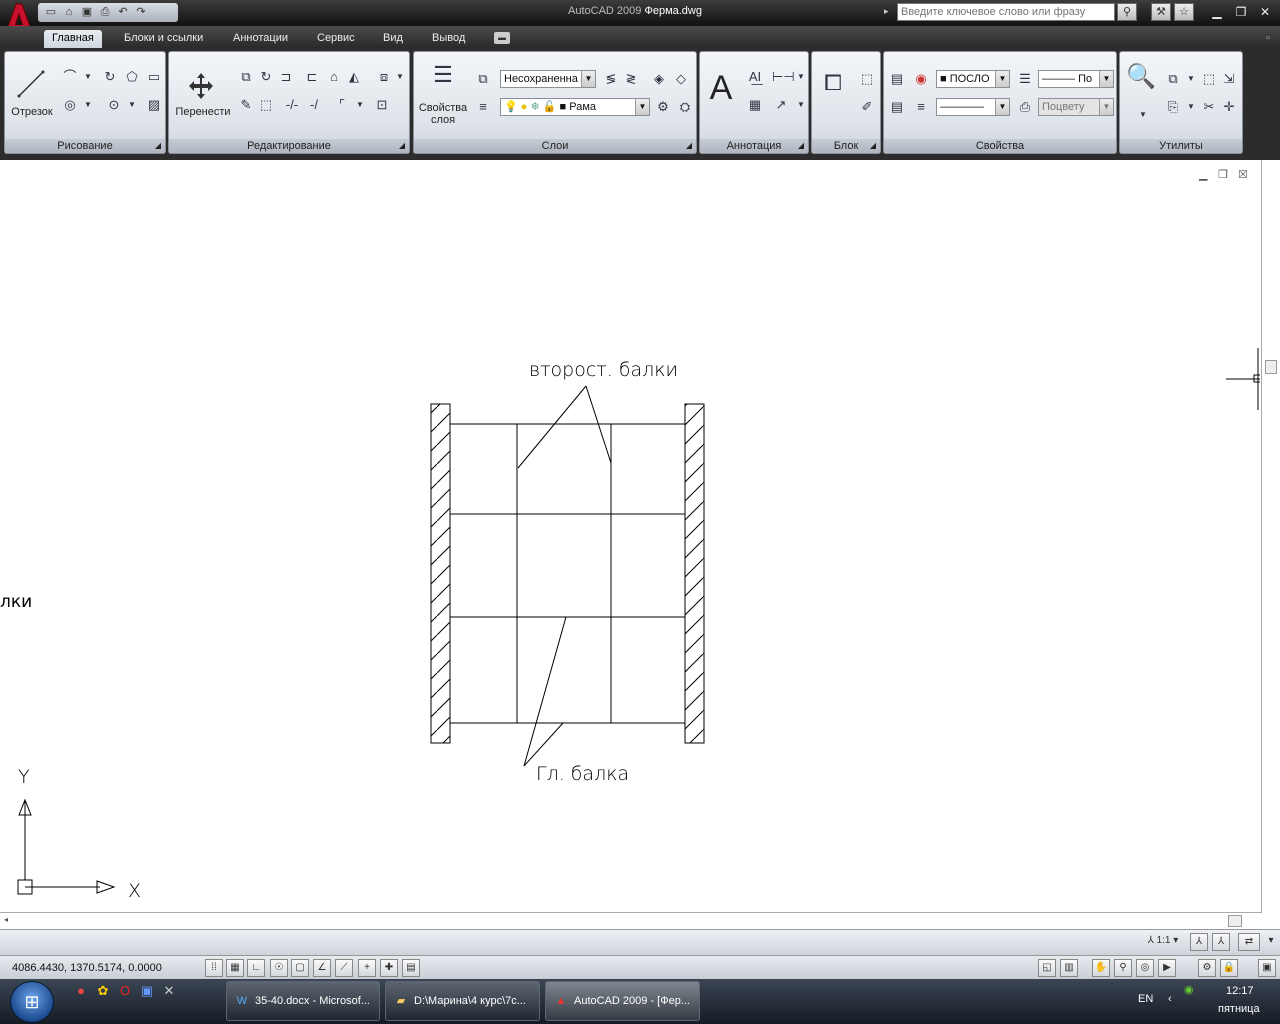 This screenshot has width=1280, height=1024. What do you see at coordinates (354, 77) in the screenshot?
I see `mirror-icon: ◭` at bounding box center [354, 77].